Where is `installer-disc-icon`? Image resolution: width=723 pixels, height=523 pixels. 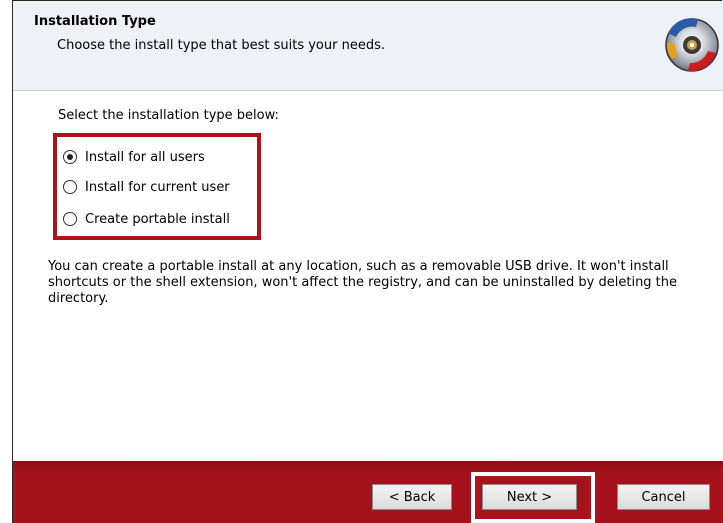
installer-disc-icon is located at coordinates (692, 45).